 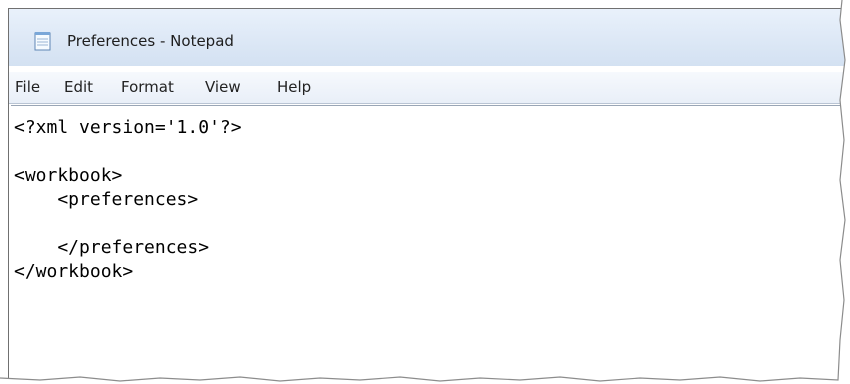 I want to click on menu-view: View, so click(x=223, y=87).